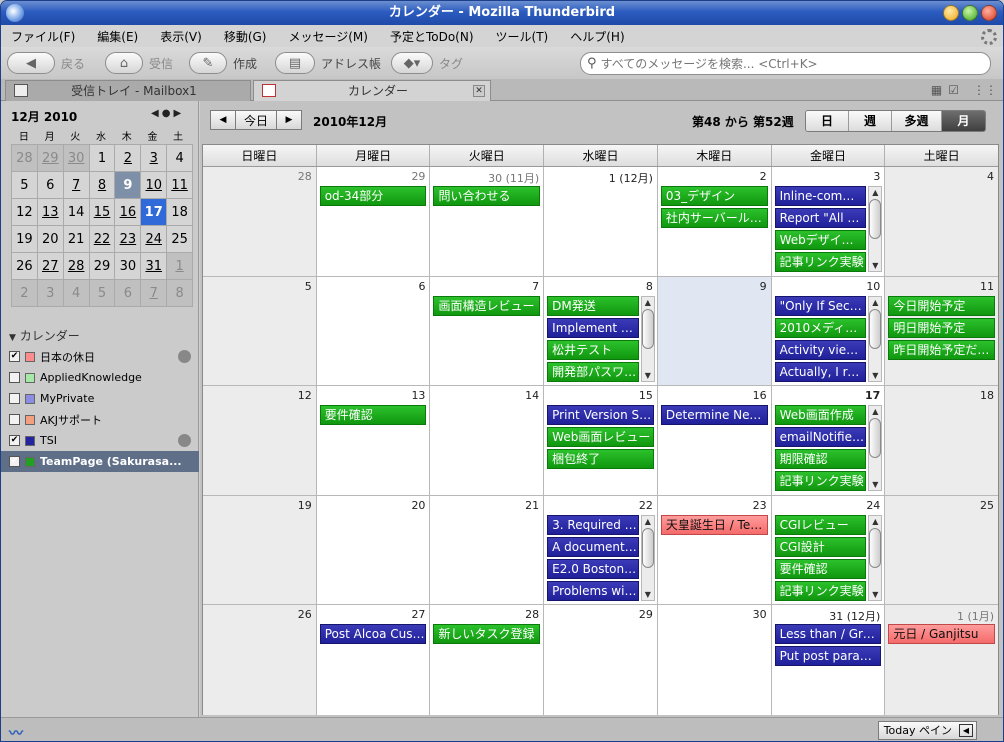 The height and width of the screenshot is (742, 1004). Describe the element at coordinates (820, 568) in the screenshot. I see `event-item: 要件確認` at that location.